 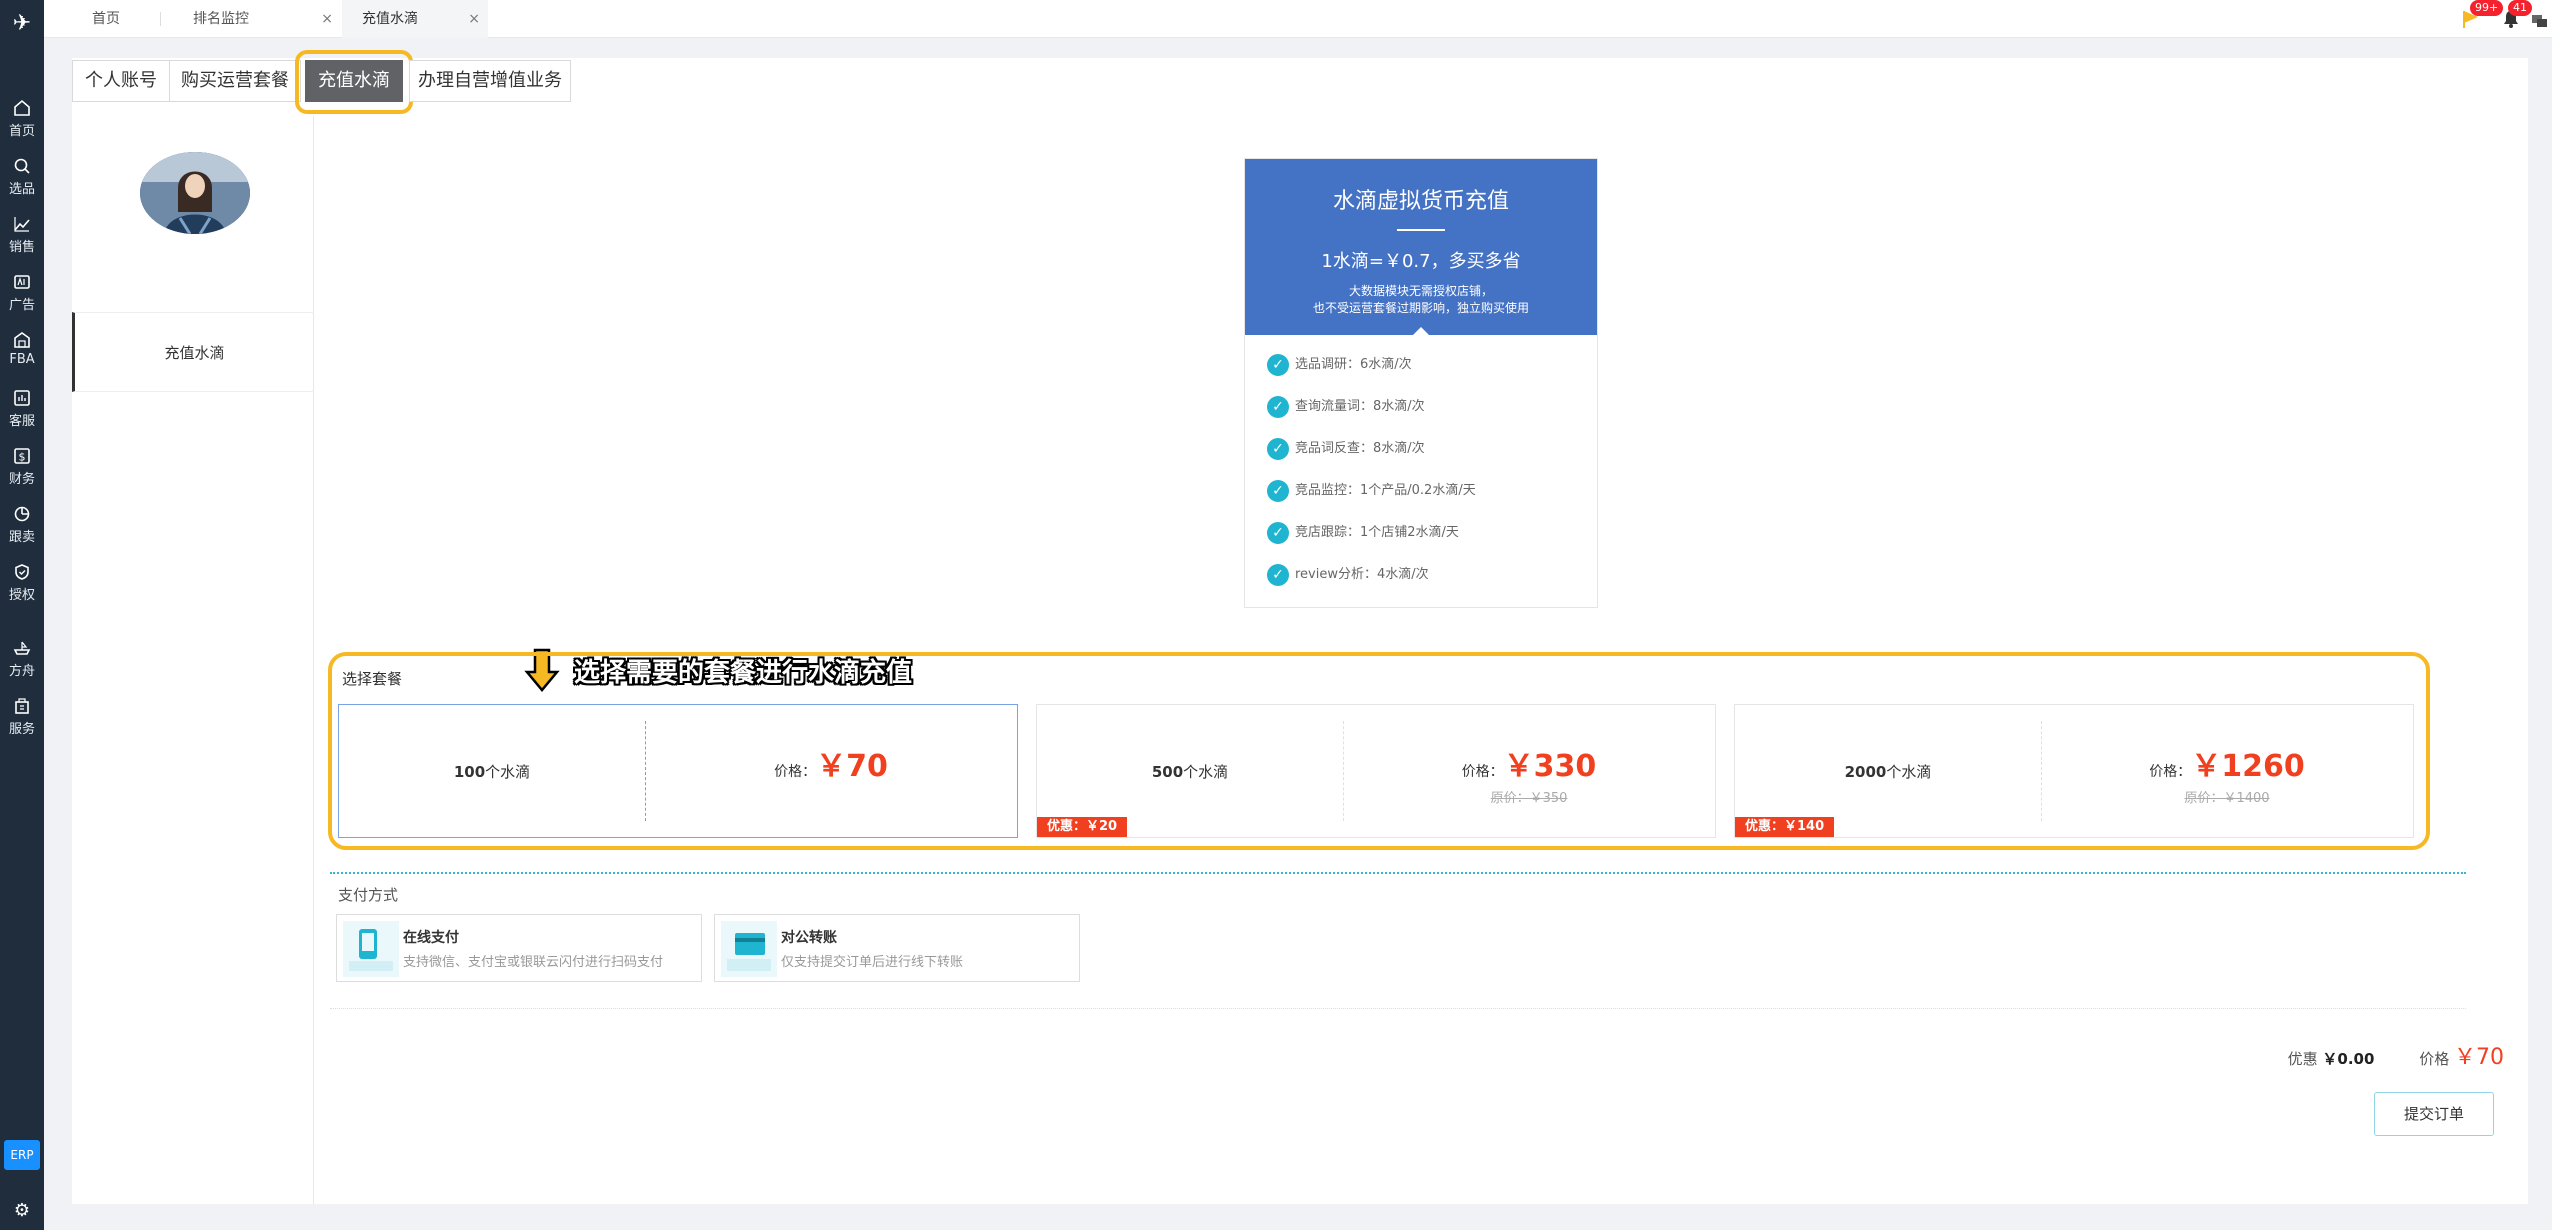 What do you see at coordinates (22, 1212) in the screenshot?
I see `settings-icon: ⚙` at bounding box center [22, 1212].